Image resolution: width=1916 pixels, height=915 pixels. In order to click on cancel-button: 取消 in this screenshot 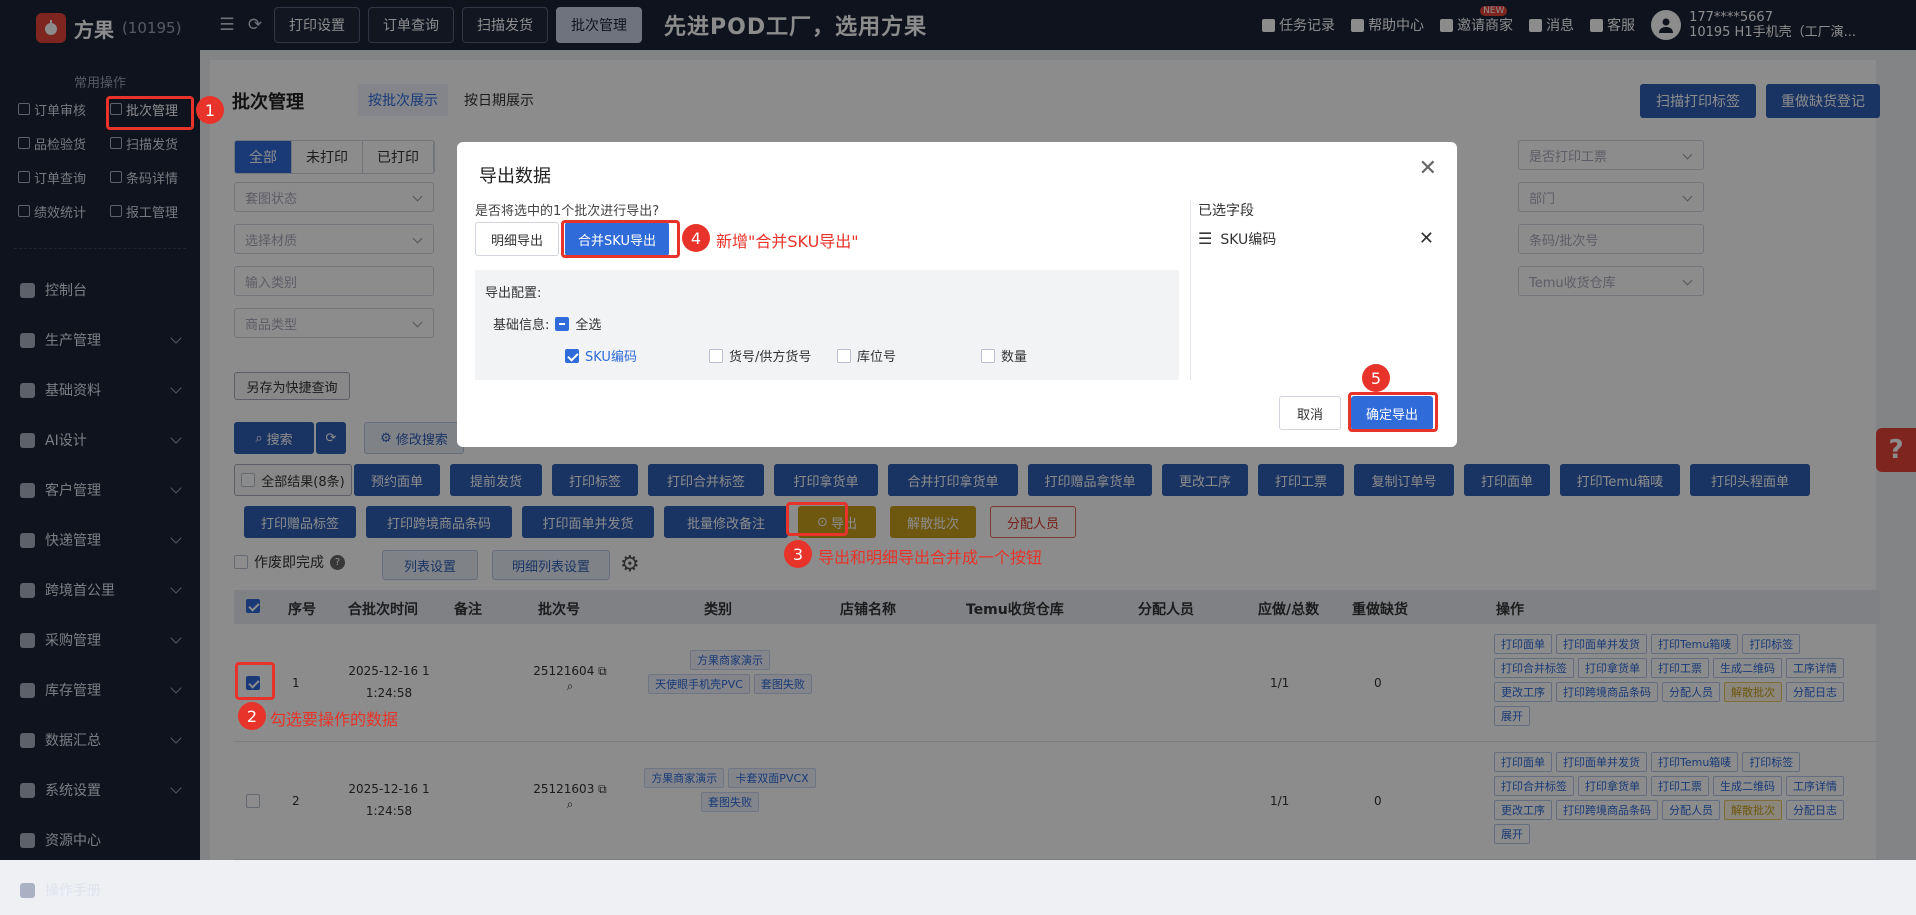, I will do `click(1310, 413)`.